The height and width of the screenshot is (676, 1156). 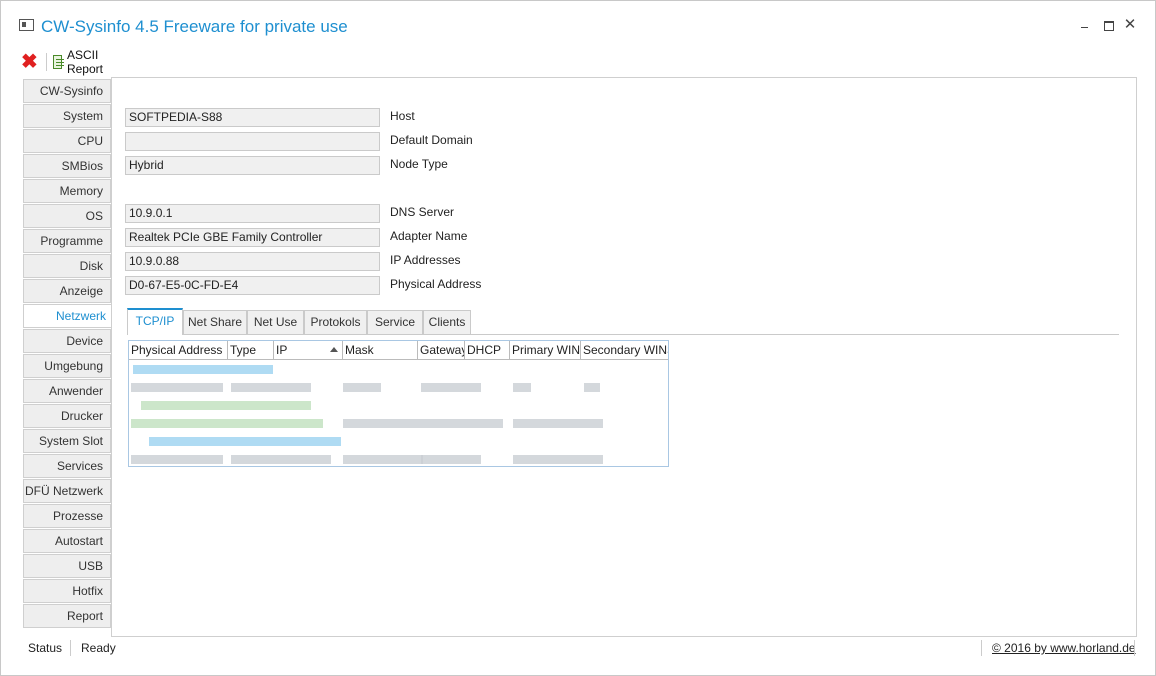 What do you see at coordinates (308, 350) in the screenshot?
I see `column-ip: IP` at bounding box center [308, 350].